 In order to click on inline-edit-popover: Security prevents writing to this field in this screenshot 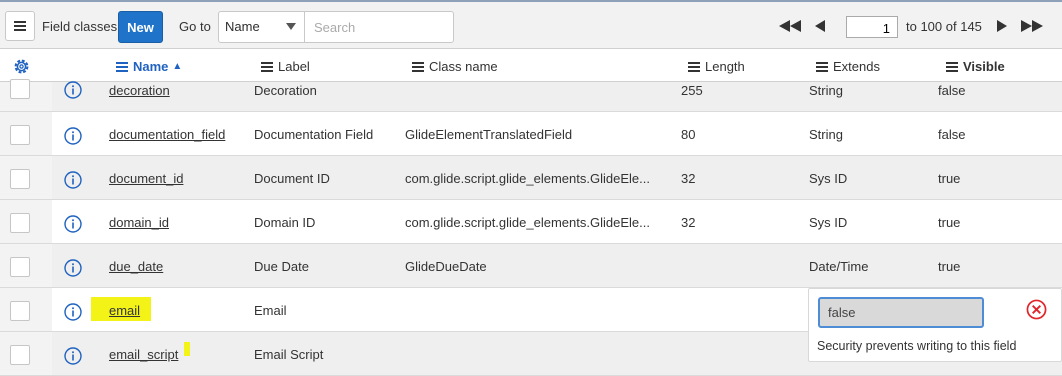, I will do `click(935, 325)`.